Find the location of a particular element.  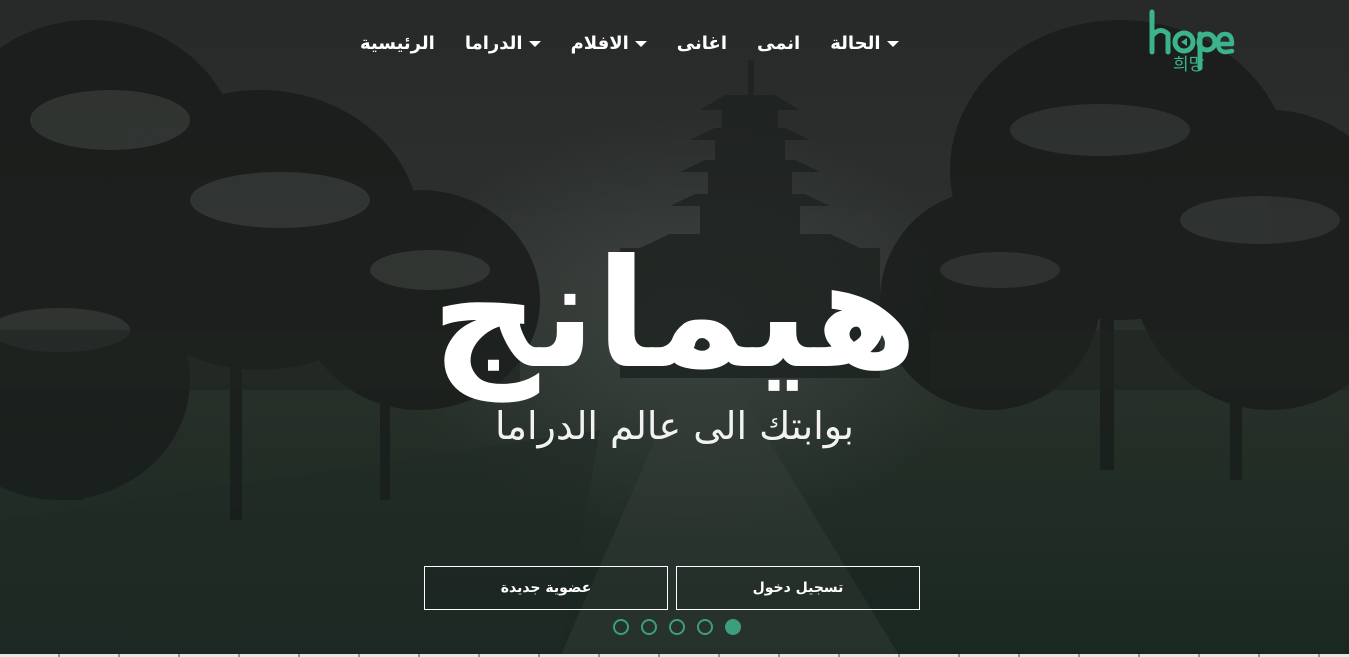

nav-item-home: الرئيسية is located at coordinates (397, 43).